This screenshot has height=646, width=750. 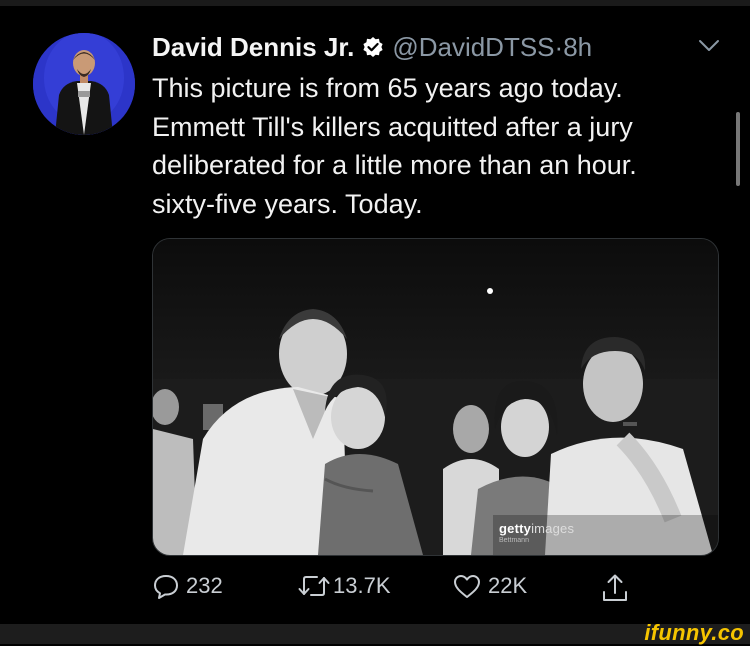 I want to click on share-button, so click(x=615, y=588).